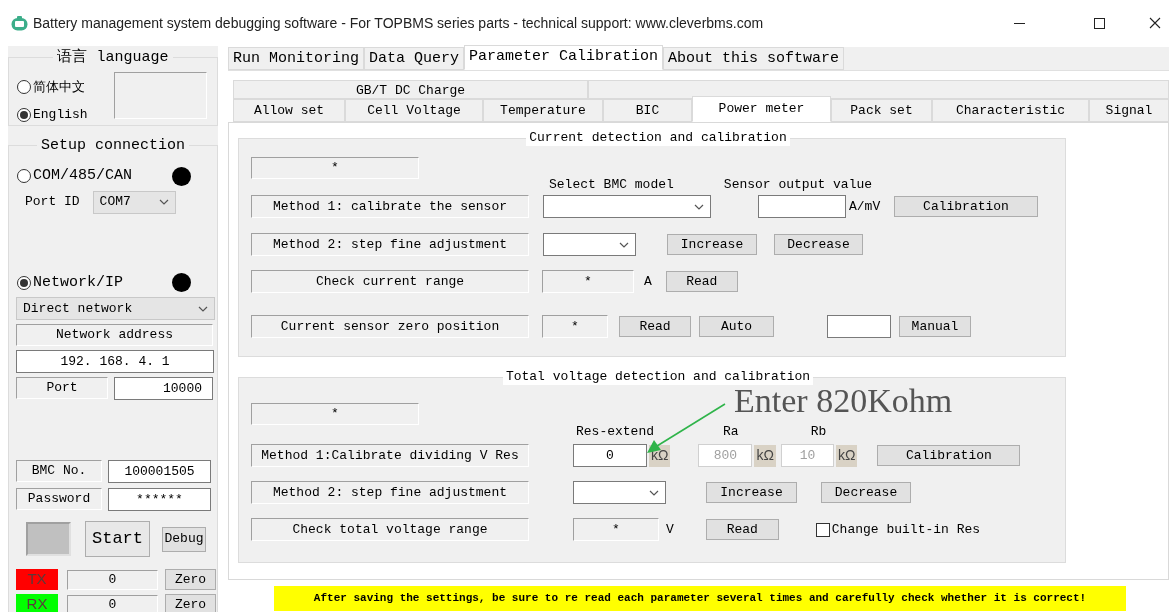 The height and width of the screenshot is (612, 1169). I want to click on group-title: Current detection and calibration, so click(658, 138).